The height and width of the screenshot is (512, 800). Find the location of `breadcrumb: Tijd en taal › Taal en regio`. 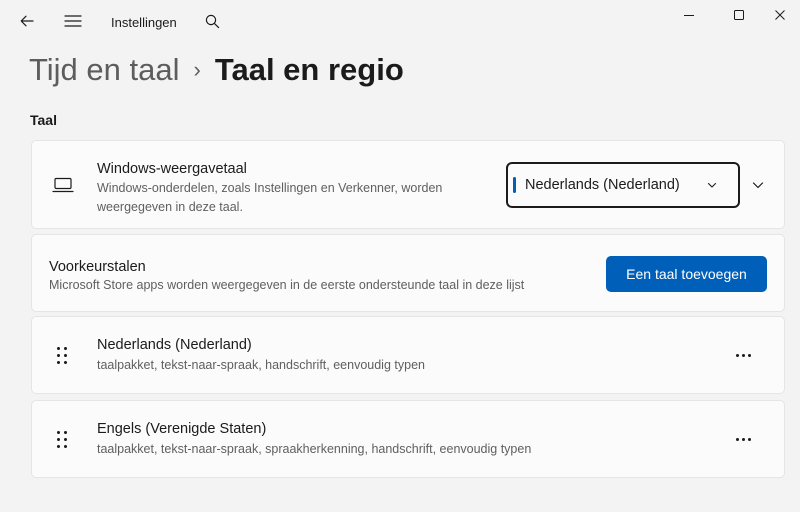

breadcrumb: Tijd en taal › Taal en regio is located at coordinates (216, 70).